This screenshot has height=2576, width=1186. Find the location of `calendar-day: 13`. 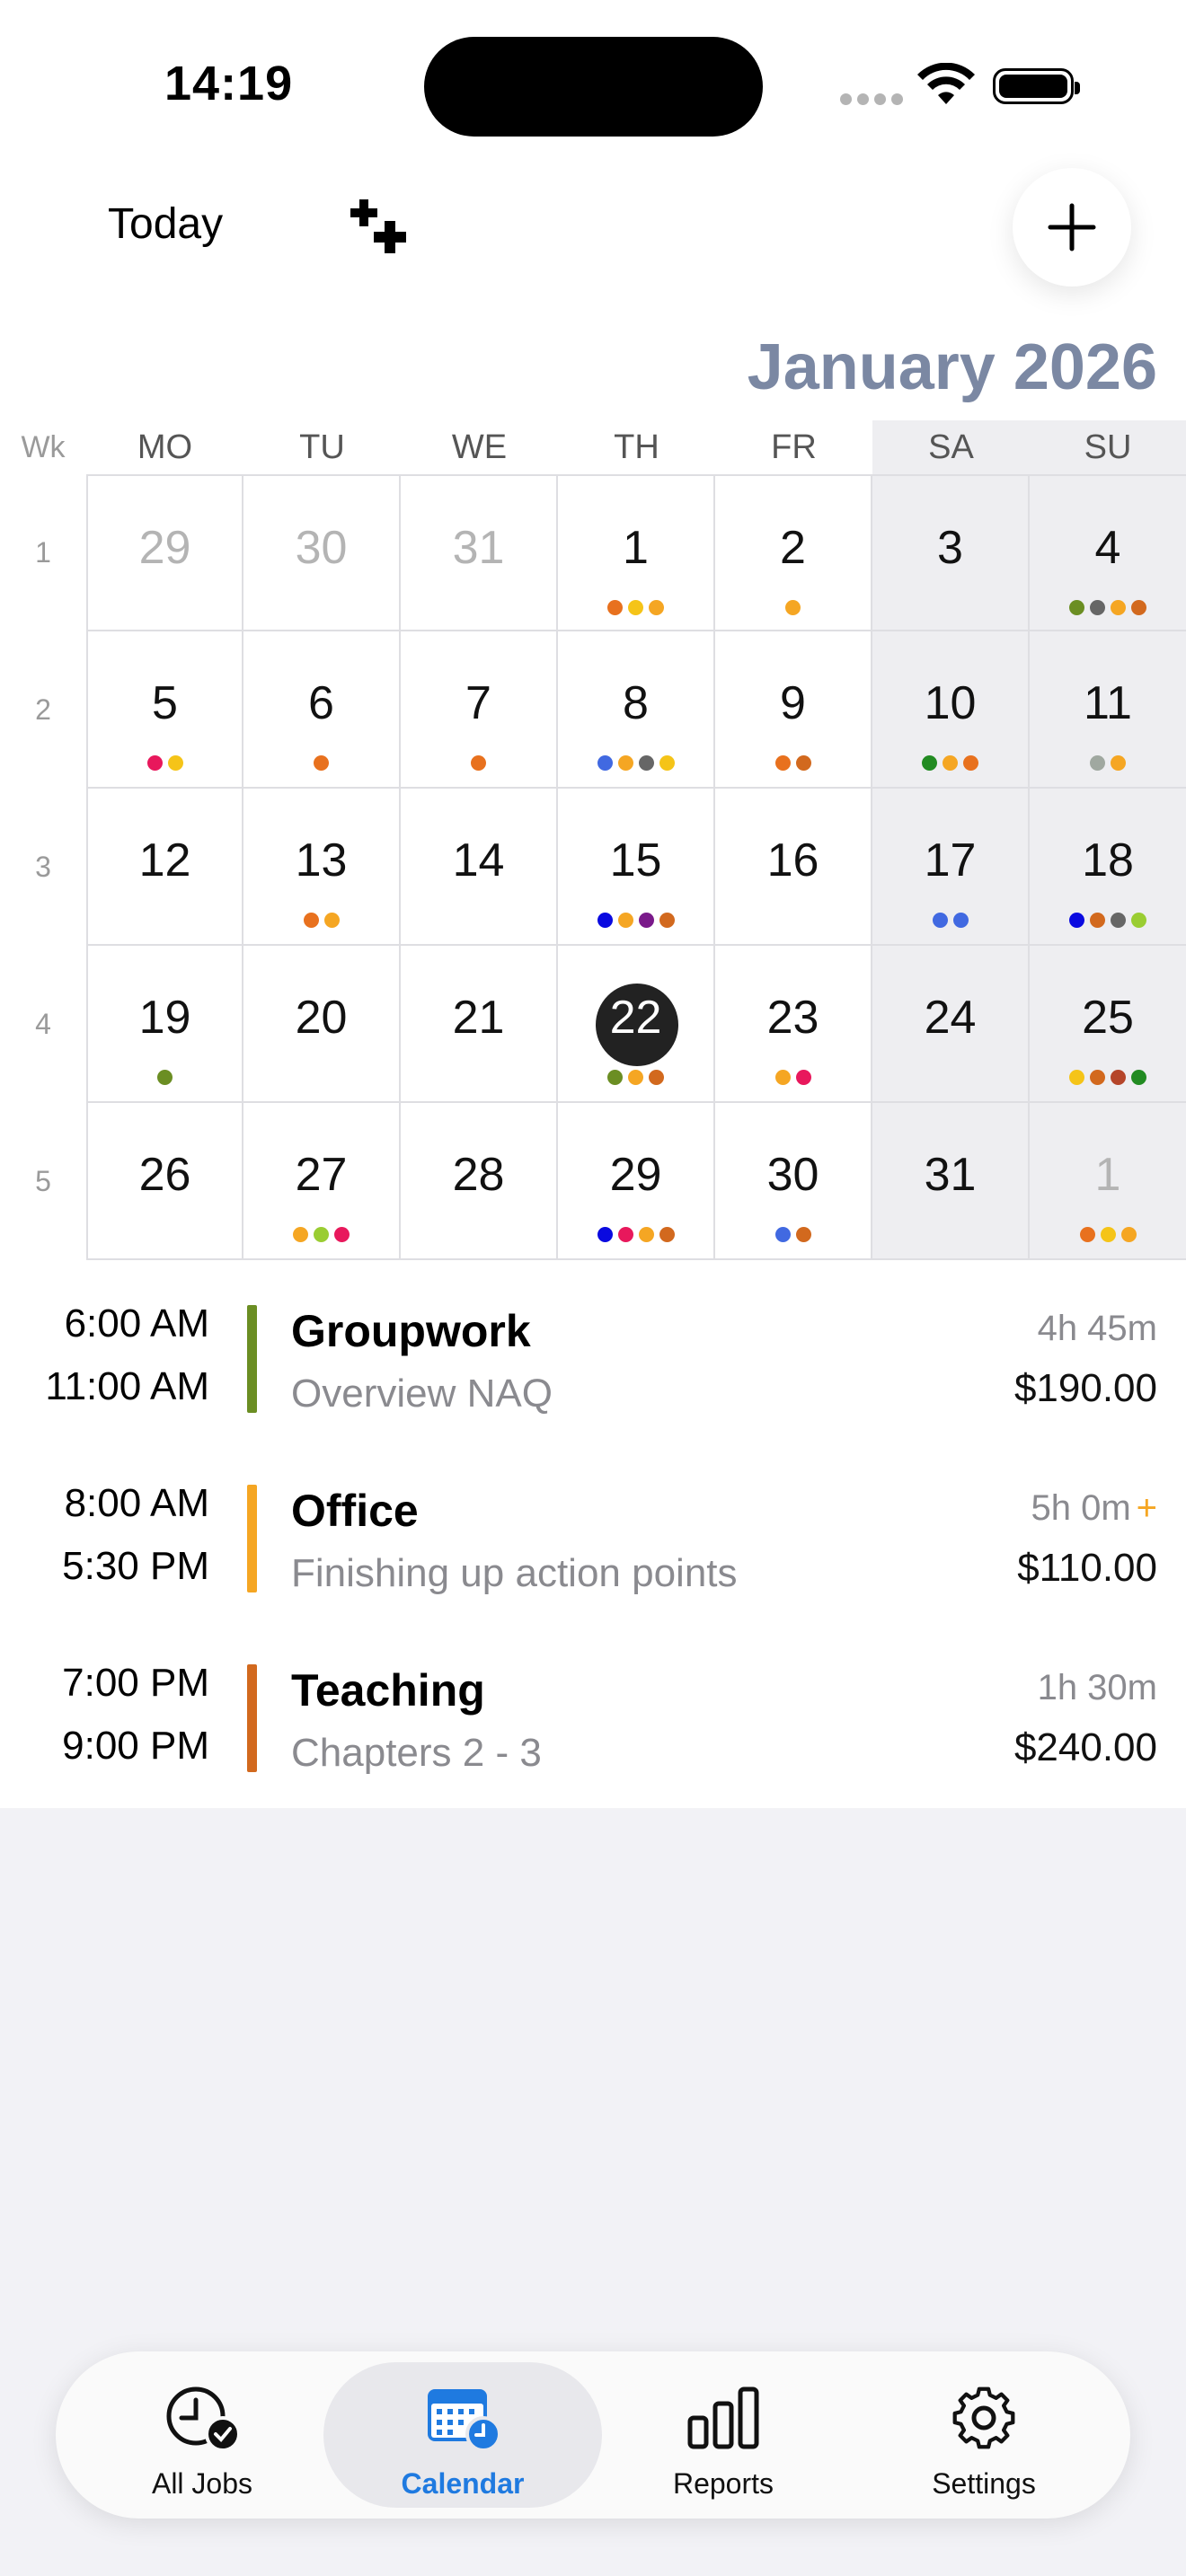

calendar-day: 13 is located at coordinates (322, 867).